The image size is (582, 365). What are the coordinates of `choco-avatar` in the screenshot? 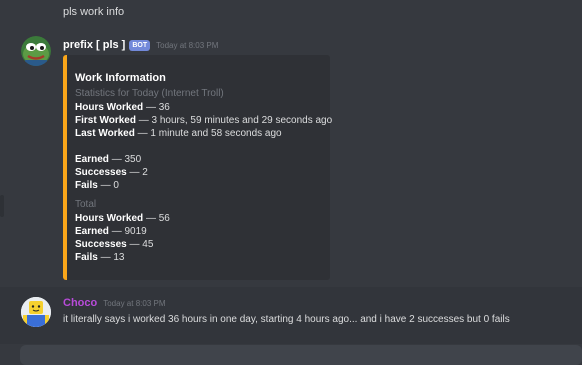 It's located at (36, 312).